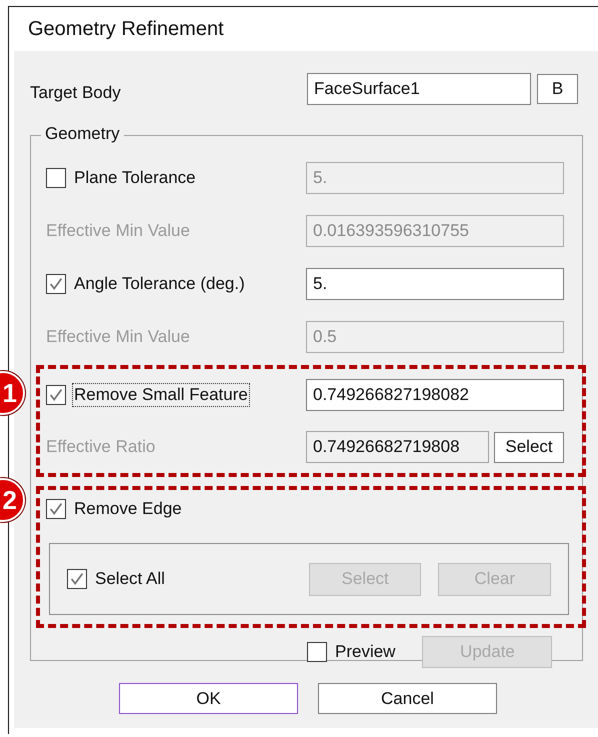  What do you see at coordinates (435, 284) in the screenshot?
I see `value-field: 5.` at bounding box center [435, 284].